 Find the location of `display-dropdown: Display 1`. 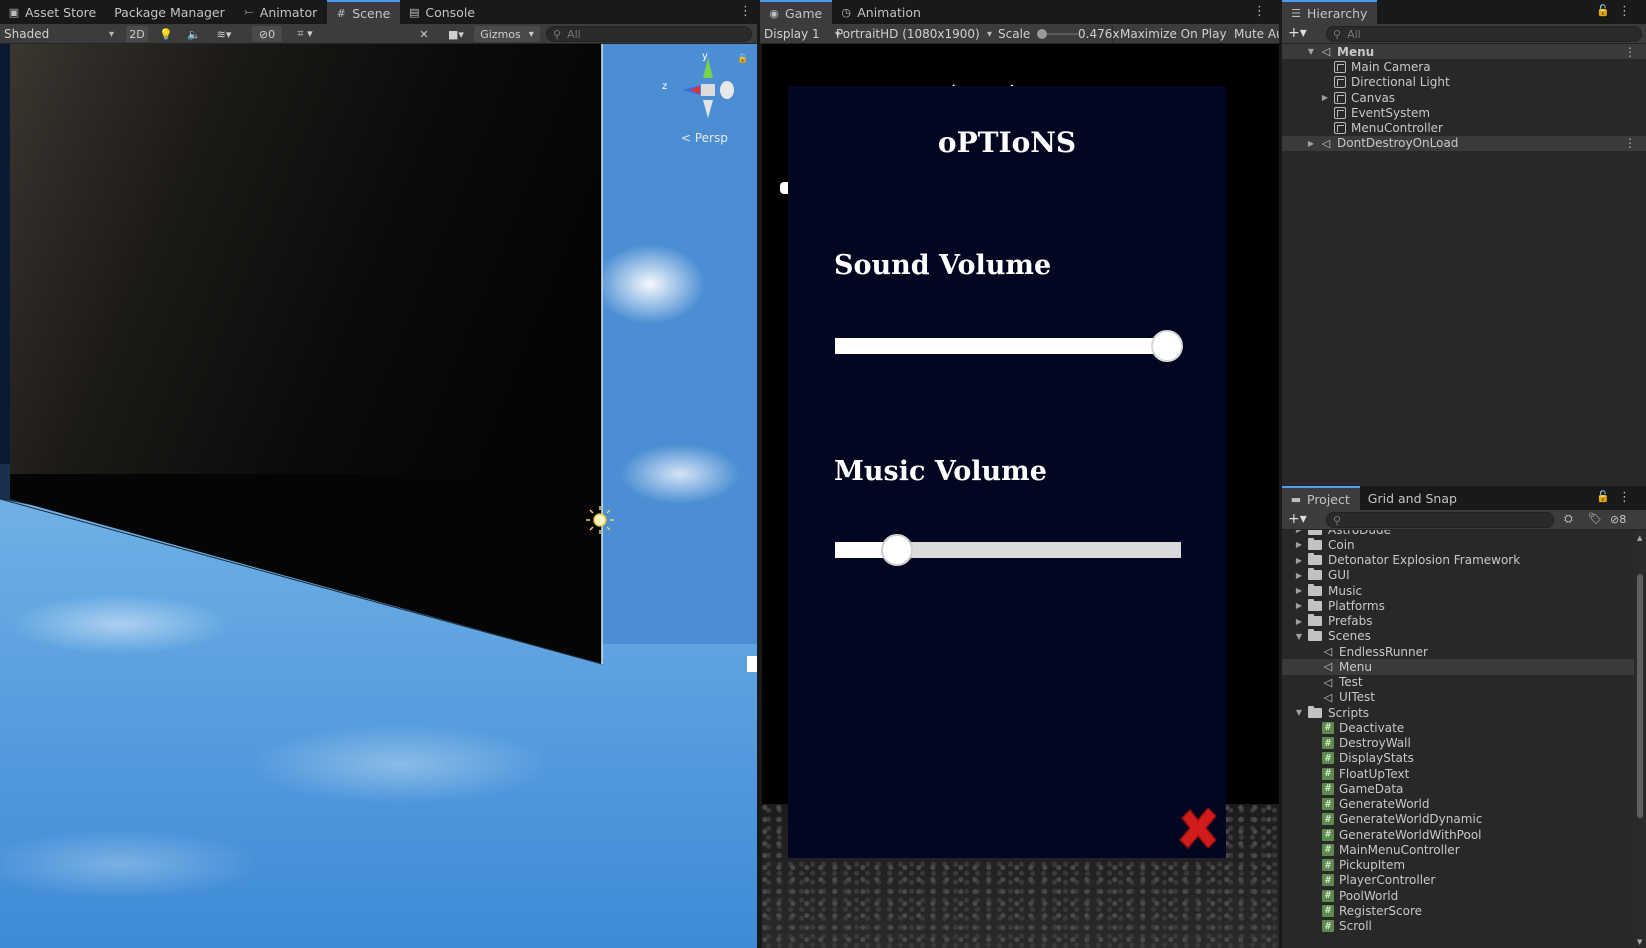

display-dropdown: Display 1 is located at coordinates (802, 34).